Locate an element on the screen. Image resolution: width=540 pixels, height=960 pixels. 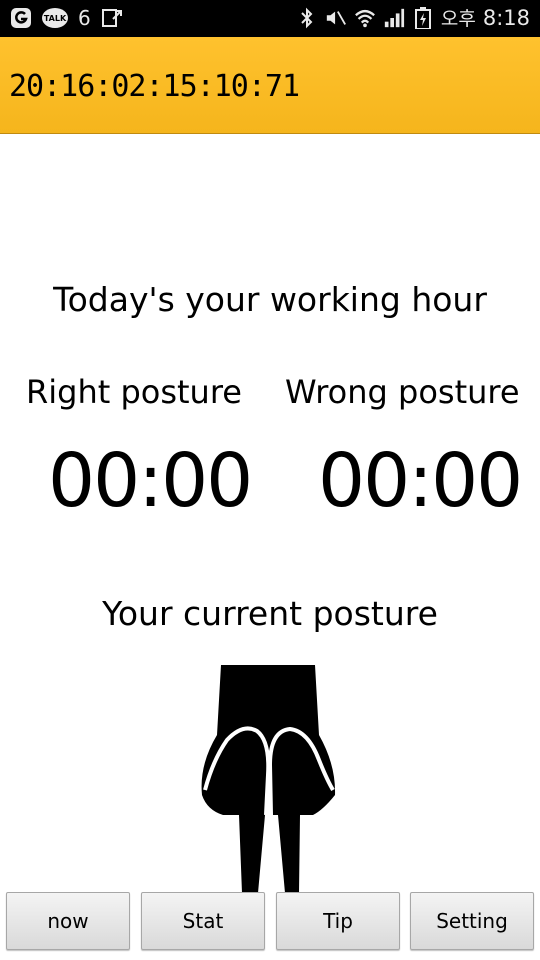
setting-button: Setting is located at coordinates (472, 921).